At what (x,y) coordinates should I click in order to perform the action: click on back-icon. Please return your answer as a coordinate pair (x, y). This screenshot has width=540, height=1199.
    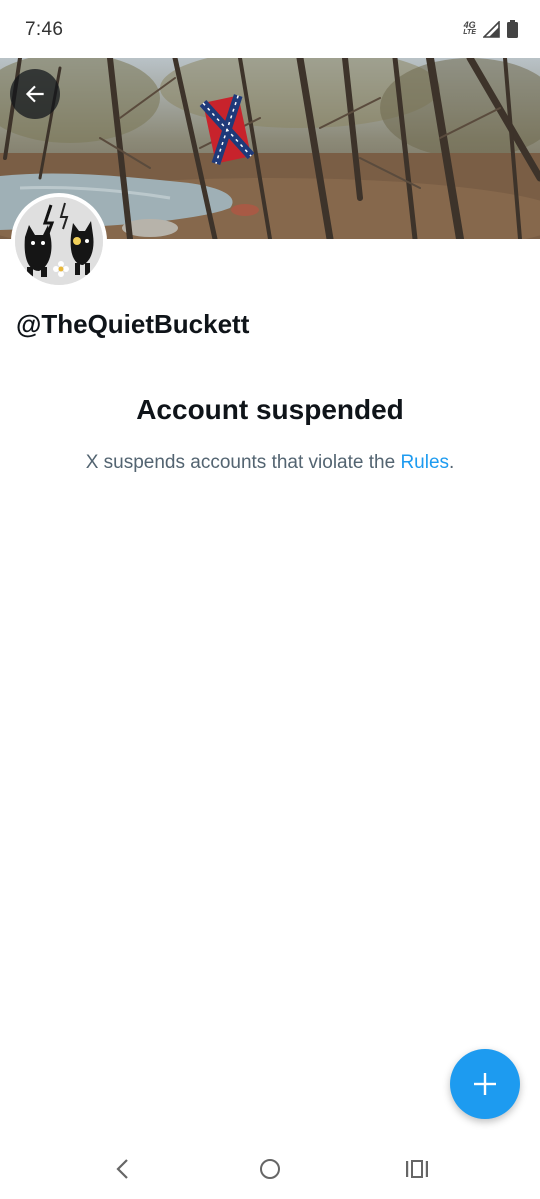
    Looking at the image, I should click on (122, 1169).